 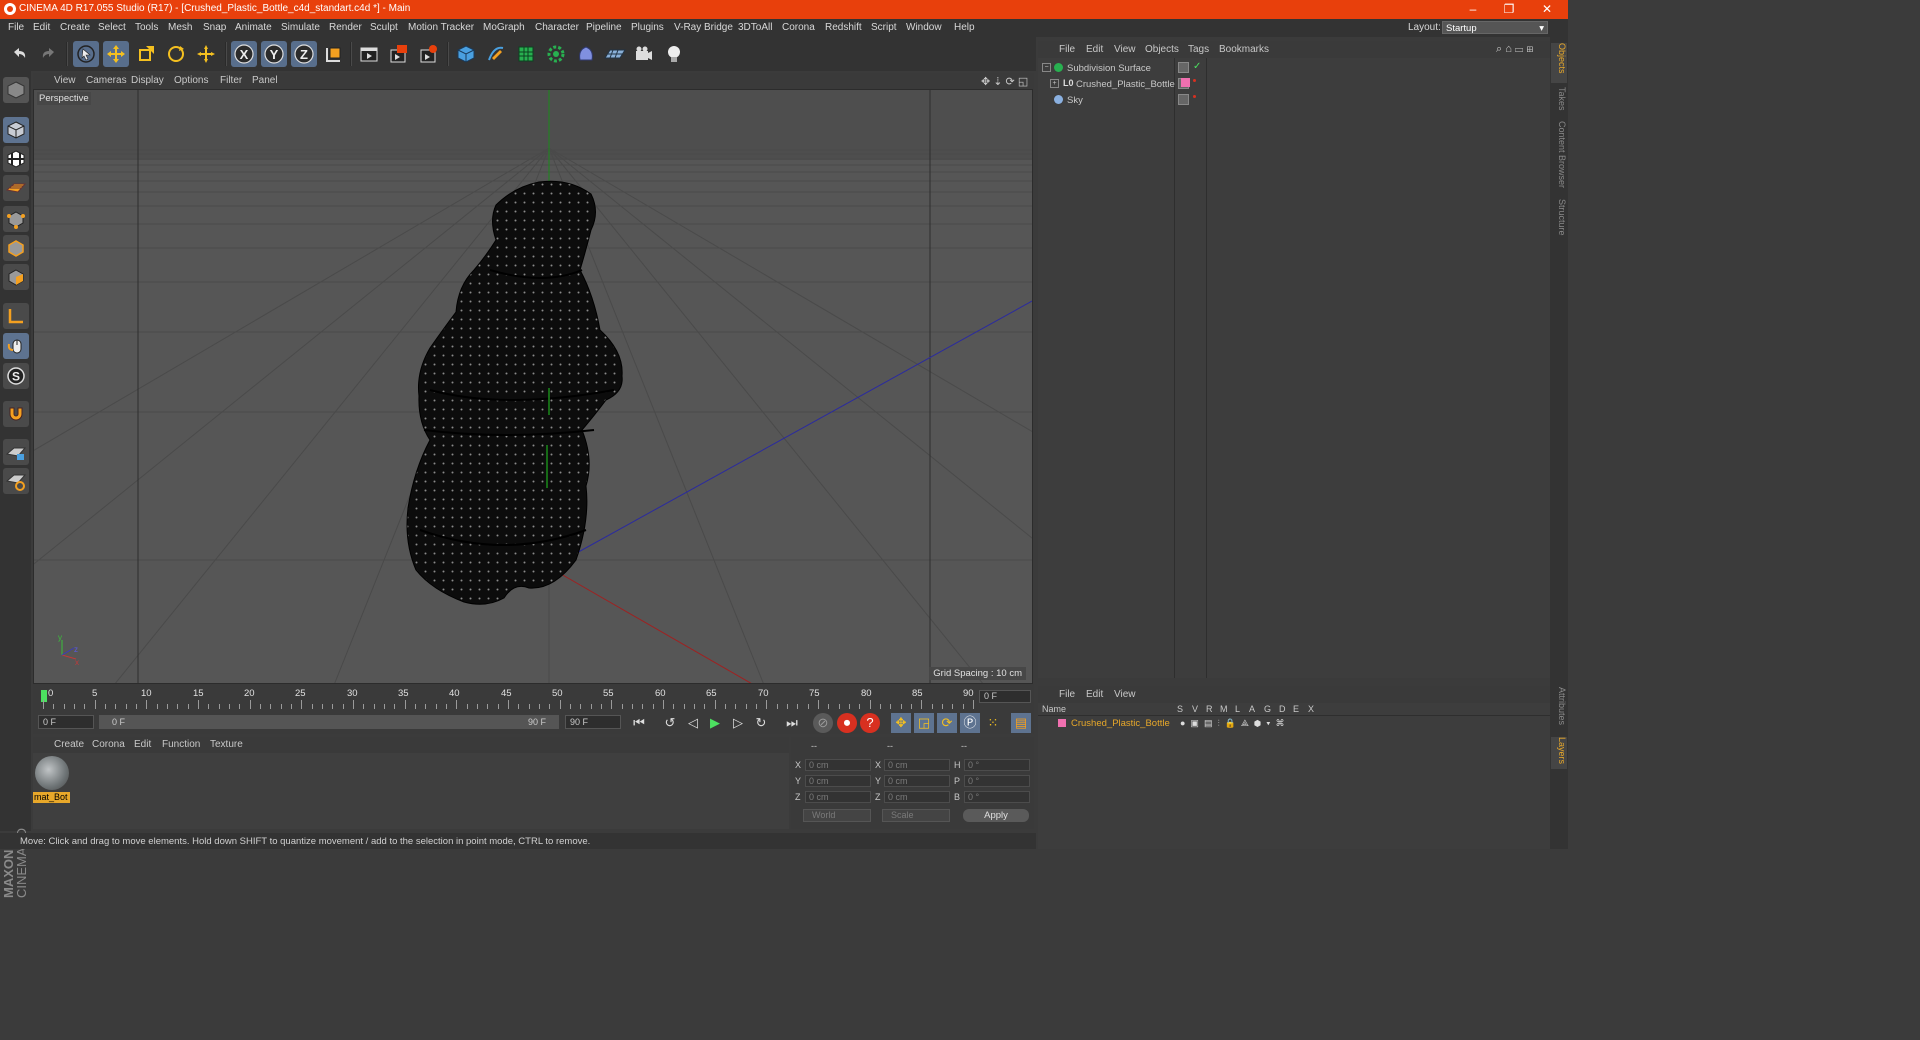 I want to click on previous-key-icon: ↺, so click(x=670, y=723).